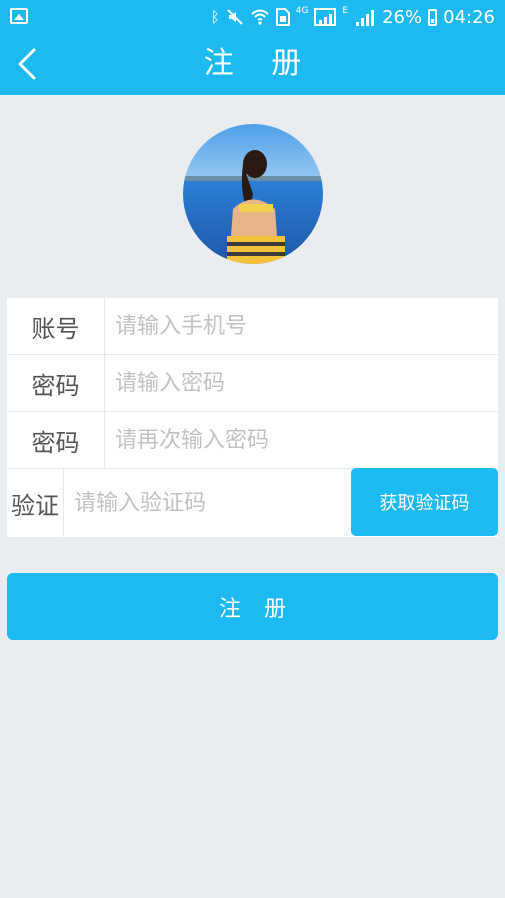  What do you see at coordinates (19, 16) in the screenshot?
I see `gallery-icon` at bounding box center [19, 16].